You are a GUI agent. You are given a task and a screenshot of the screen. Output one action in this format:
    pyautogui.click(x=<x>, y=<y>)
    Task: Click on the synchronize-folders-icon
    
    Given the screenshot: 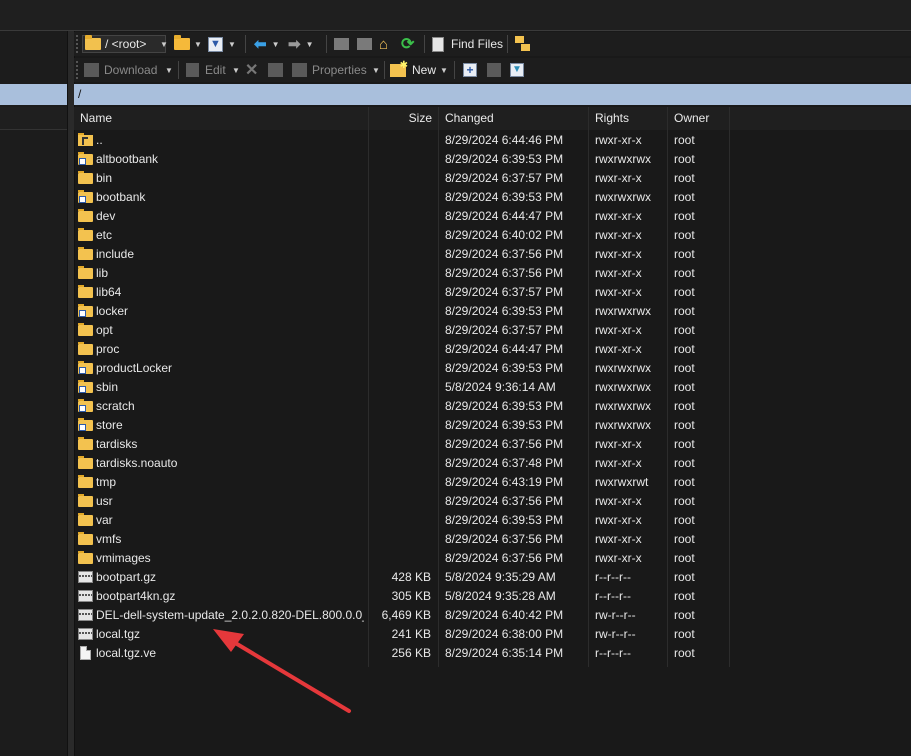 What is the action you would take?
    pyautogui.click(x=523, y=44)
    